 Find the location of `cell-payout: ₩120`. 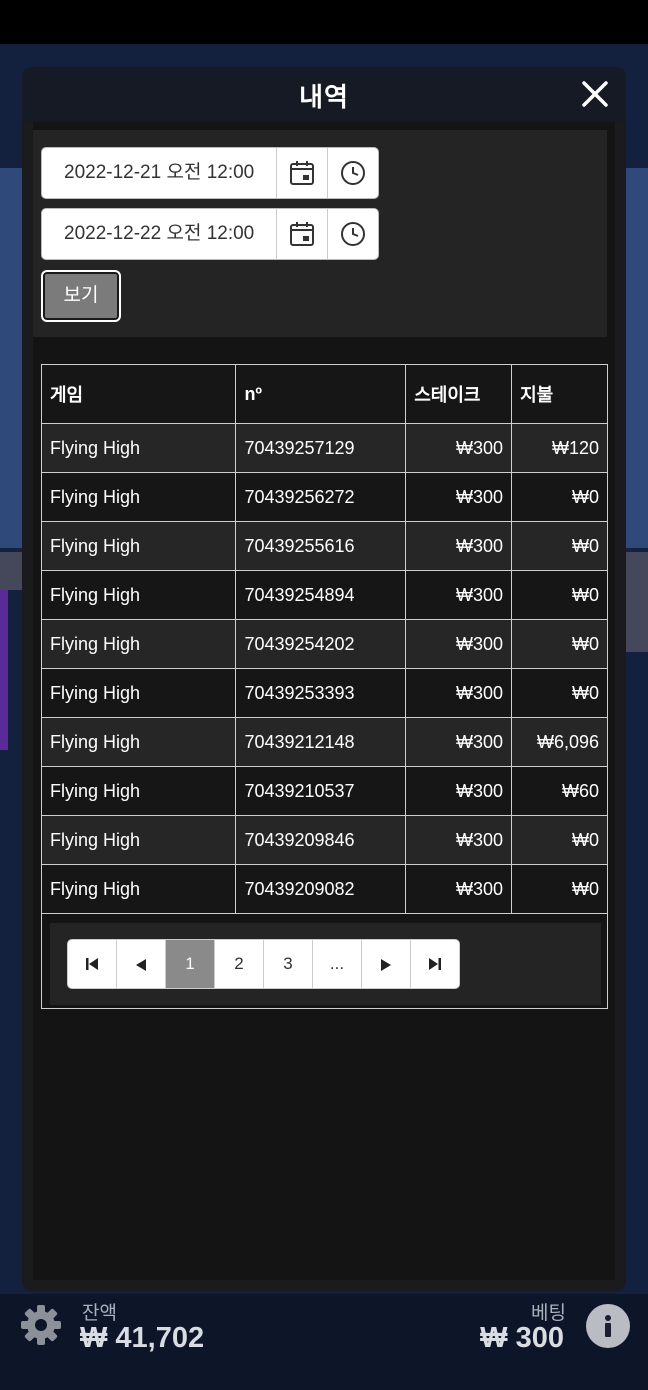

cell-payout: ₩120 is located at coordinates (559, 448).